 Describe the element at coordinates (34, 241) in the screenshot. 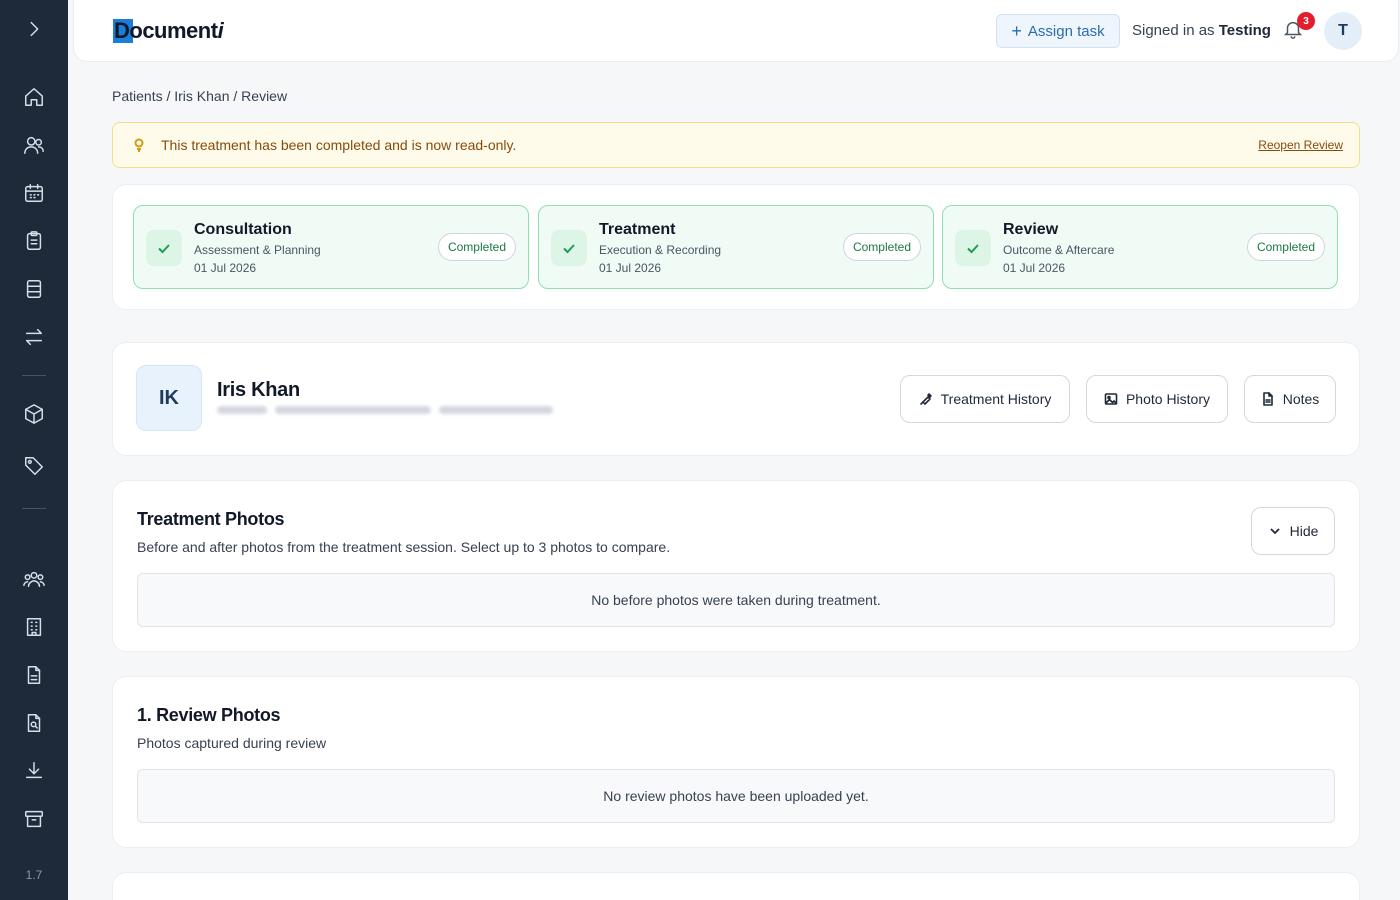

I see `clipboard-icon` at that location.